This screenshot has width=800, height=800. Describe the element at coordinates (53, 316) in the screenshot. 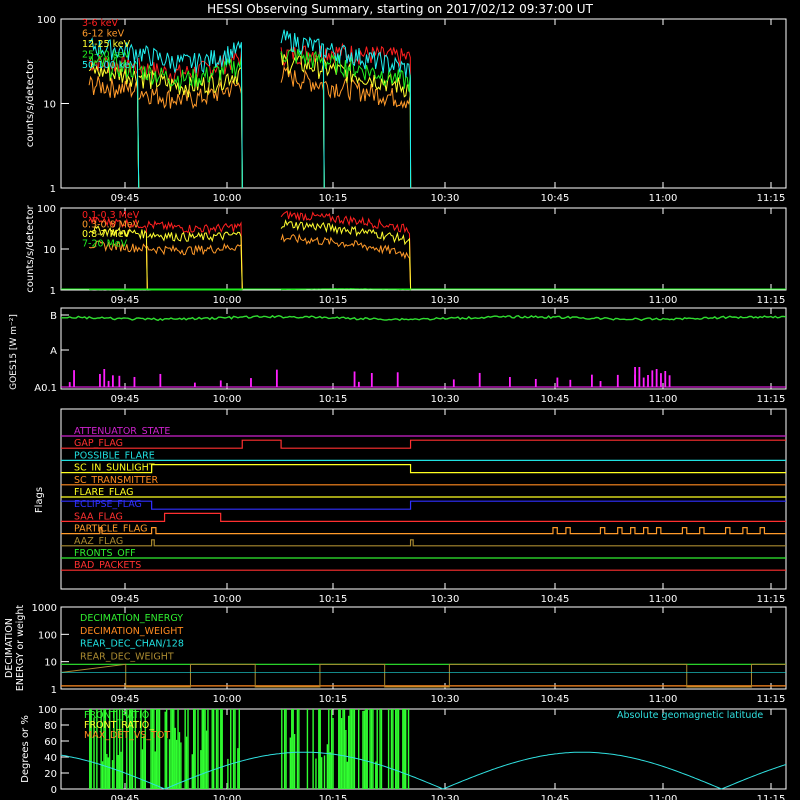

I see `y-tick-label: B` at that location.